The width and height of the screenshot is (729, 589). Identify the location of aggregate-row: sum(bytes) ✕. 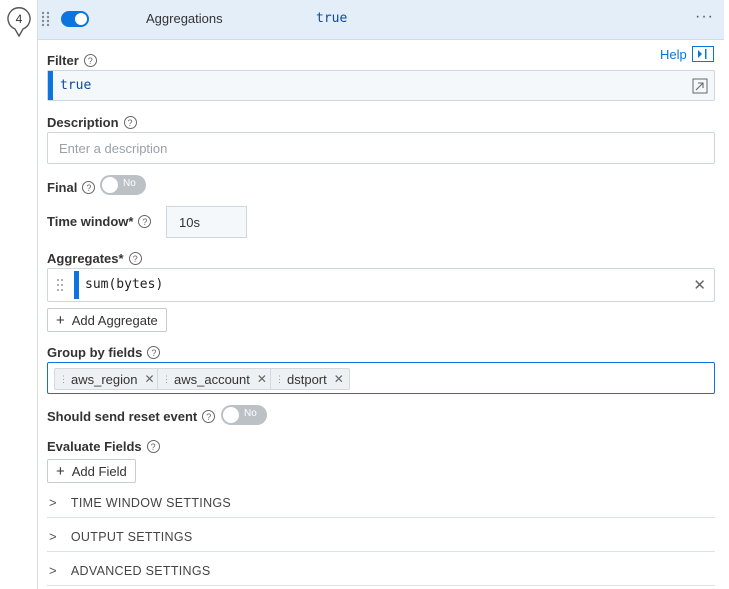
(381, 285).